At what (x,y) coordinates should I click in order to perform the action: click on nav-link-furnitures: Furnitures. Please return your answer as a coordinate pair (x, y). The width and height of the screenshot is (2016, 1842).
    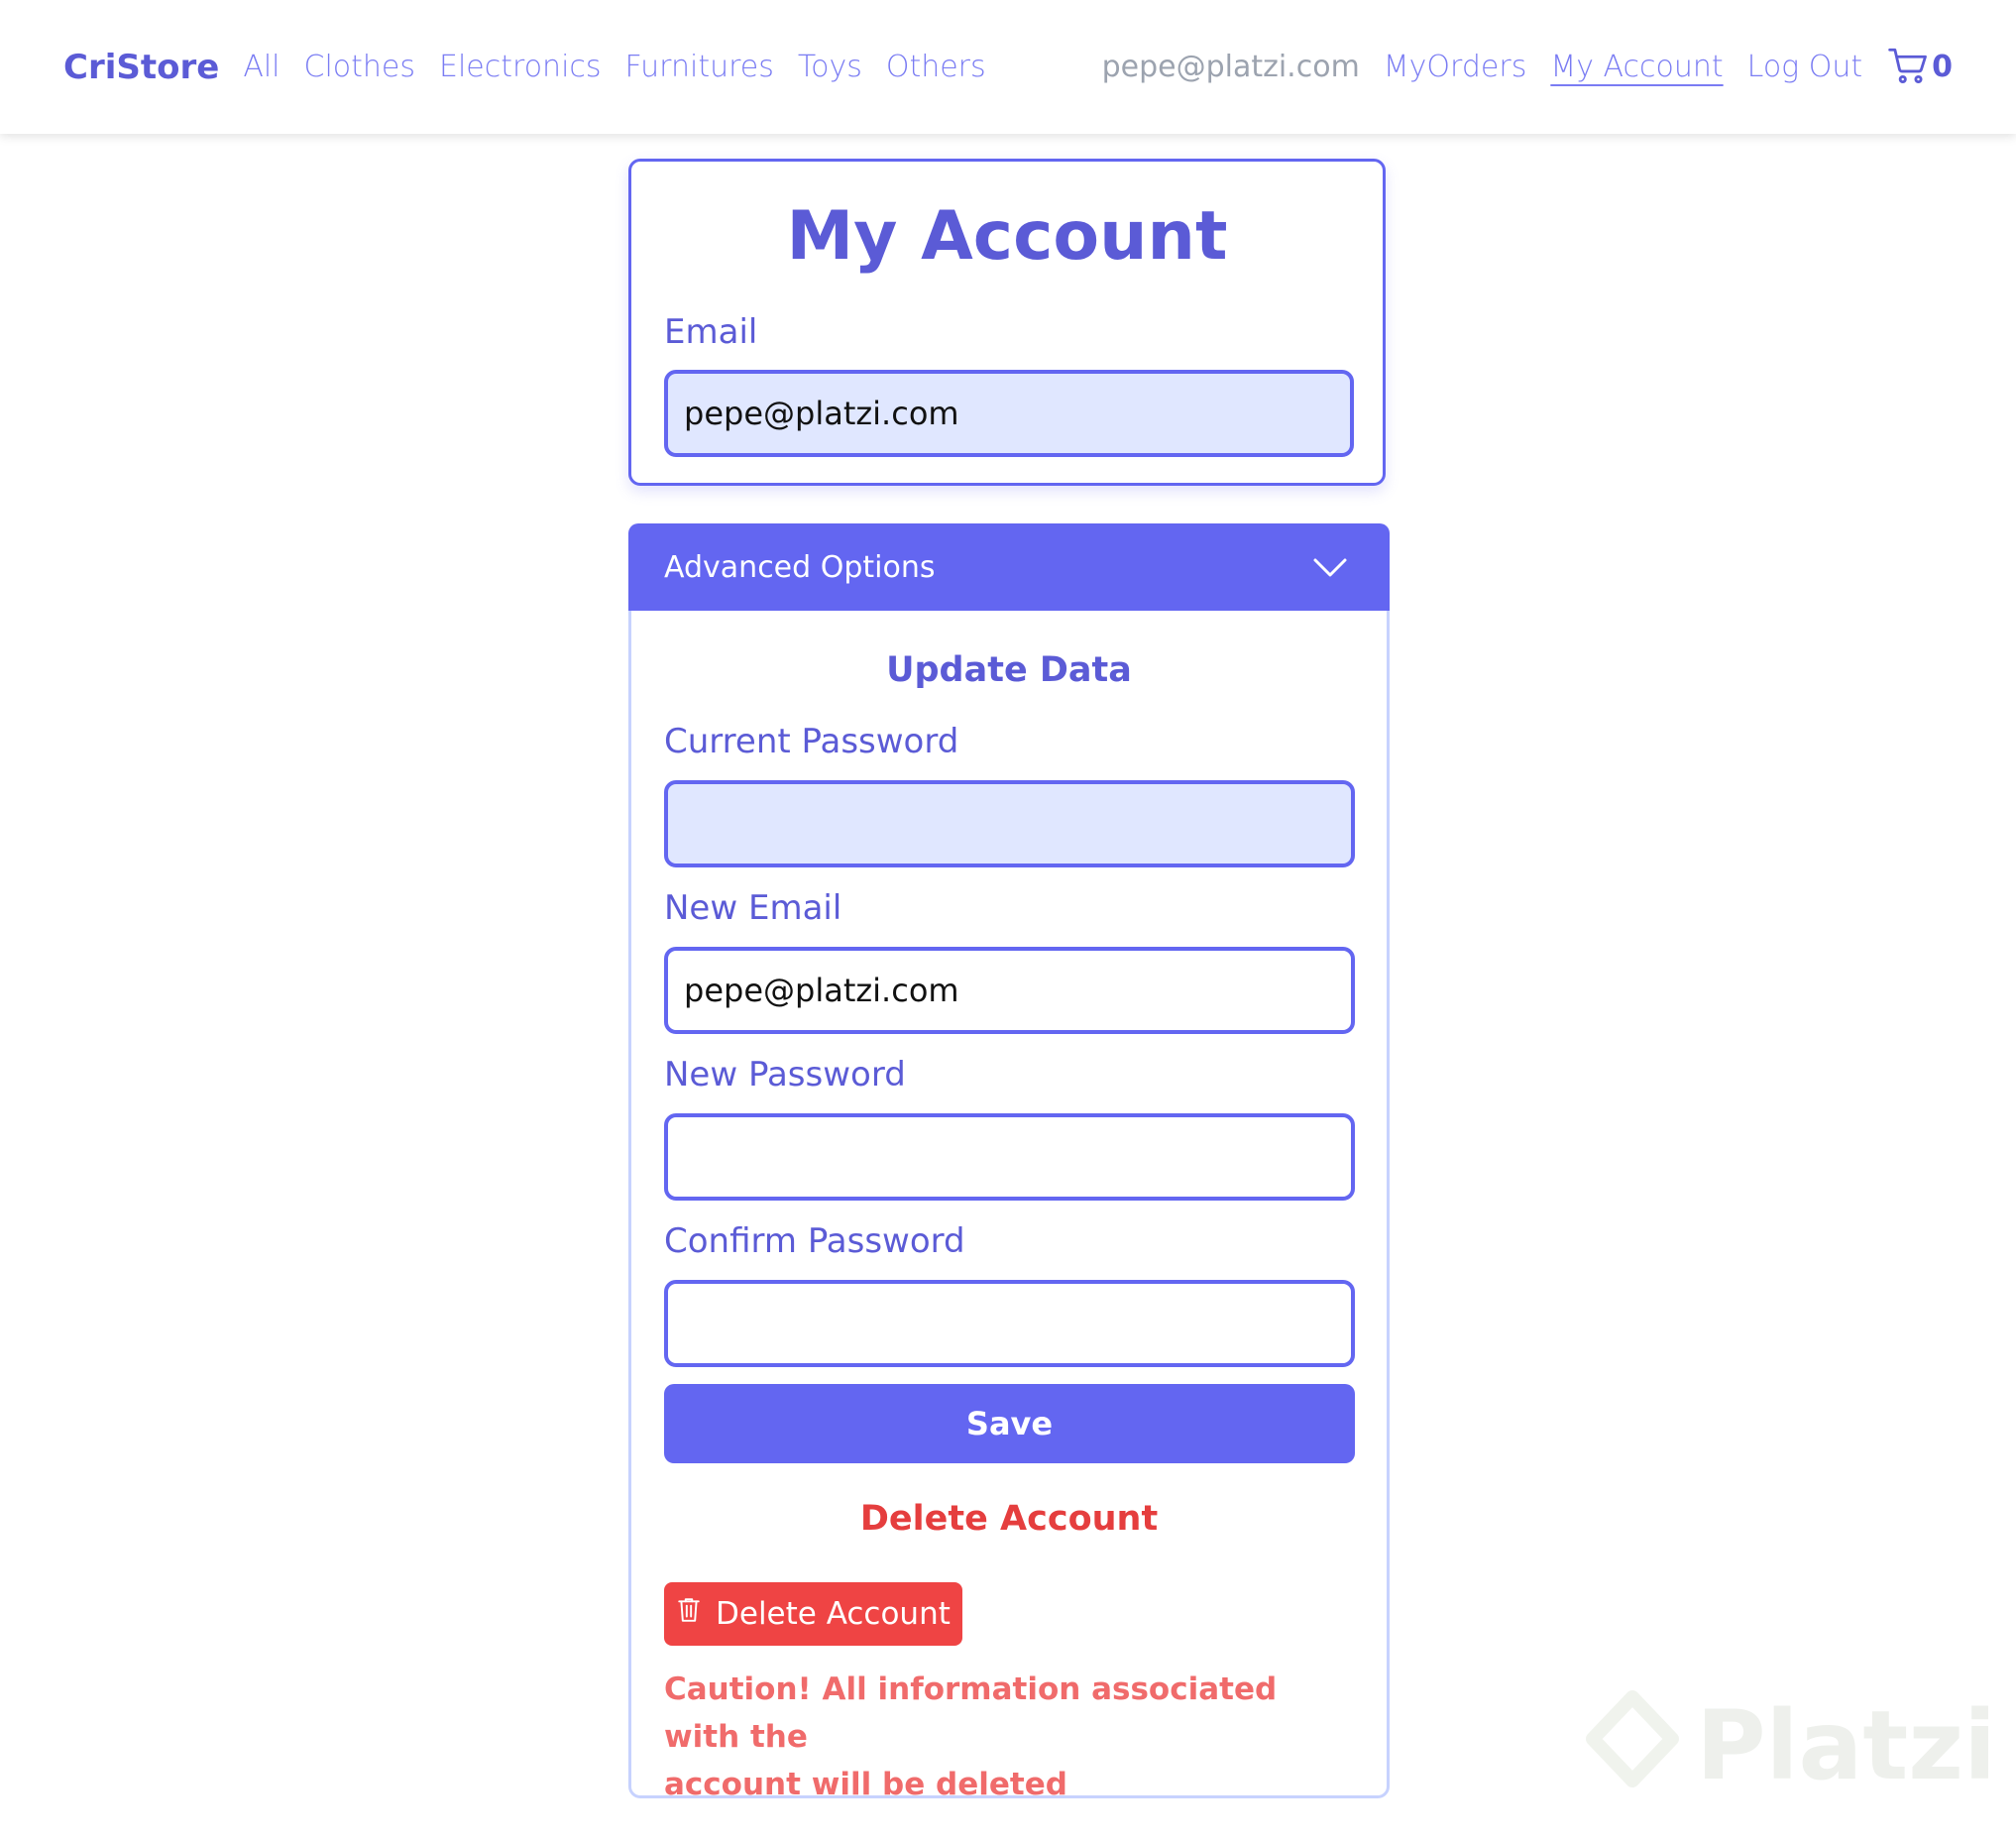
    Looking at the image, I should click on (699, 67).